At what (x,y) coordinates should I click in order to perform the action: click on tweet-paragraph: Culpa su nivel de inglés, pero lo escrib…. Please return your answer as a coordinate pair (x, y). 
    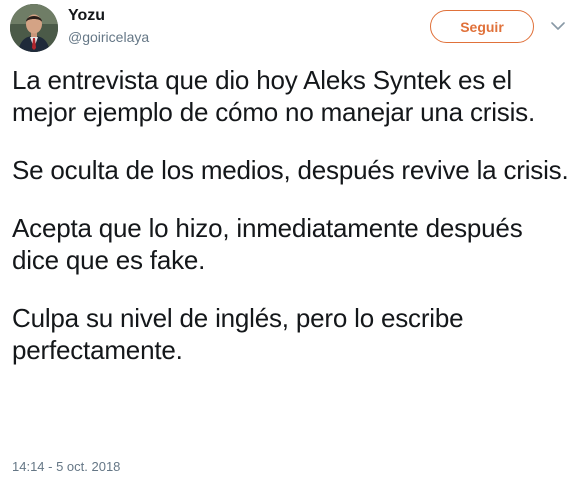
    Looking at the image, I should click on (238, 334).